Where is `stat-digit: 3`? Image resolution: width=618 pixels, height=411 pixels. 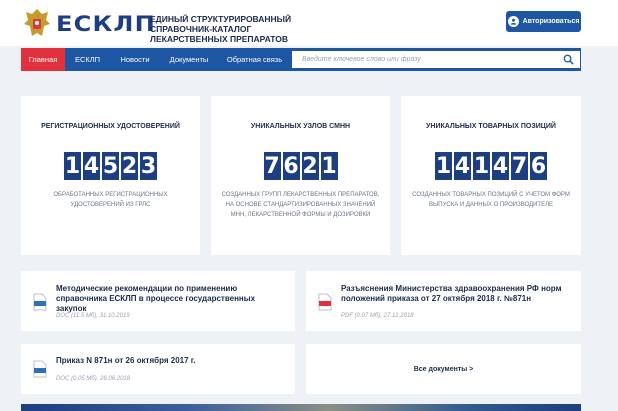 stat-digit: 3 is located at coordinates (148, 166).